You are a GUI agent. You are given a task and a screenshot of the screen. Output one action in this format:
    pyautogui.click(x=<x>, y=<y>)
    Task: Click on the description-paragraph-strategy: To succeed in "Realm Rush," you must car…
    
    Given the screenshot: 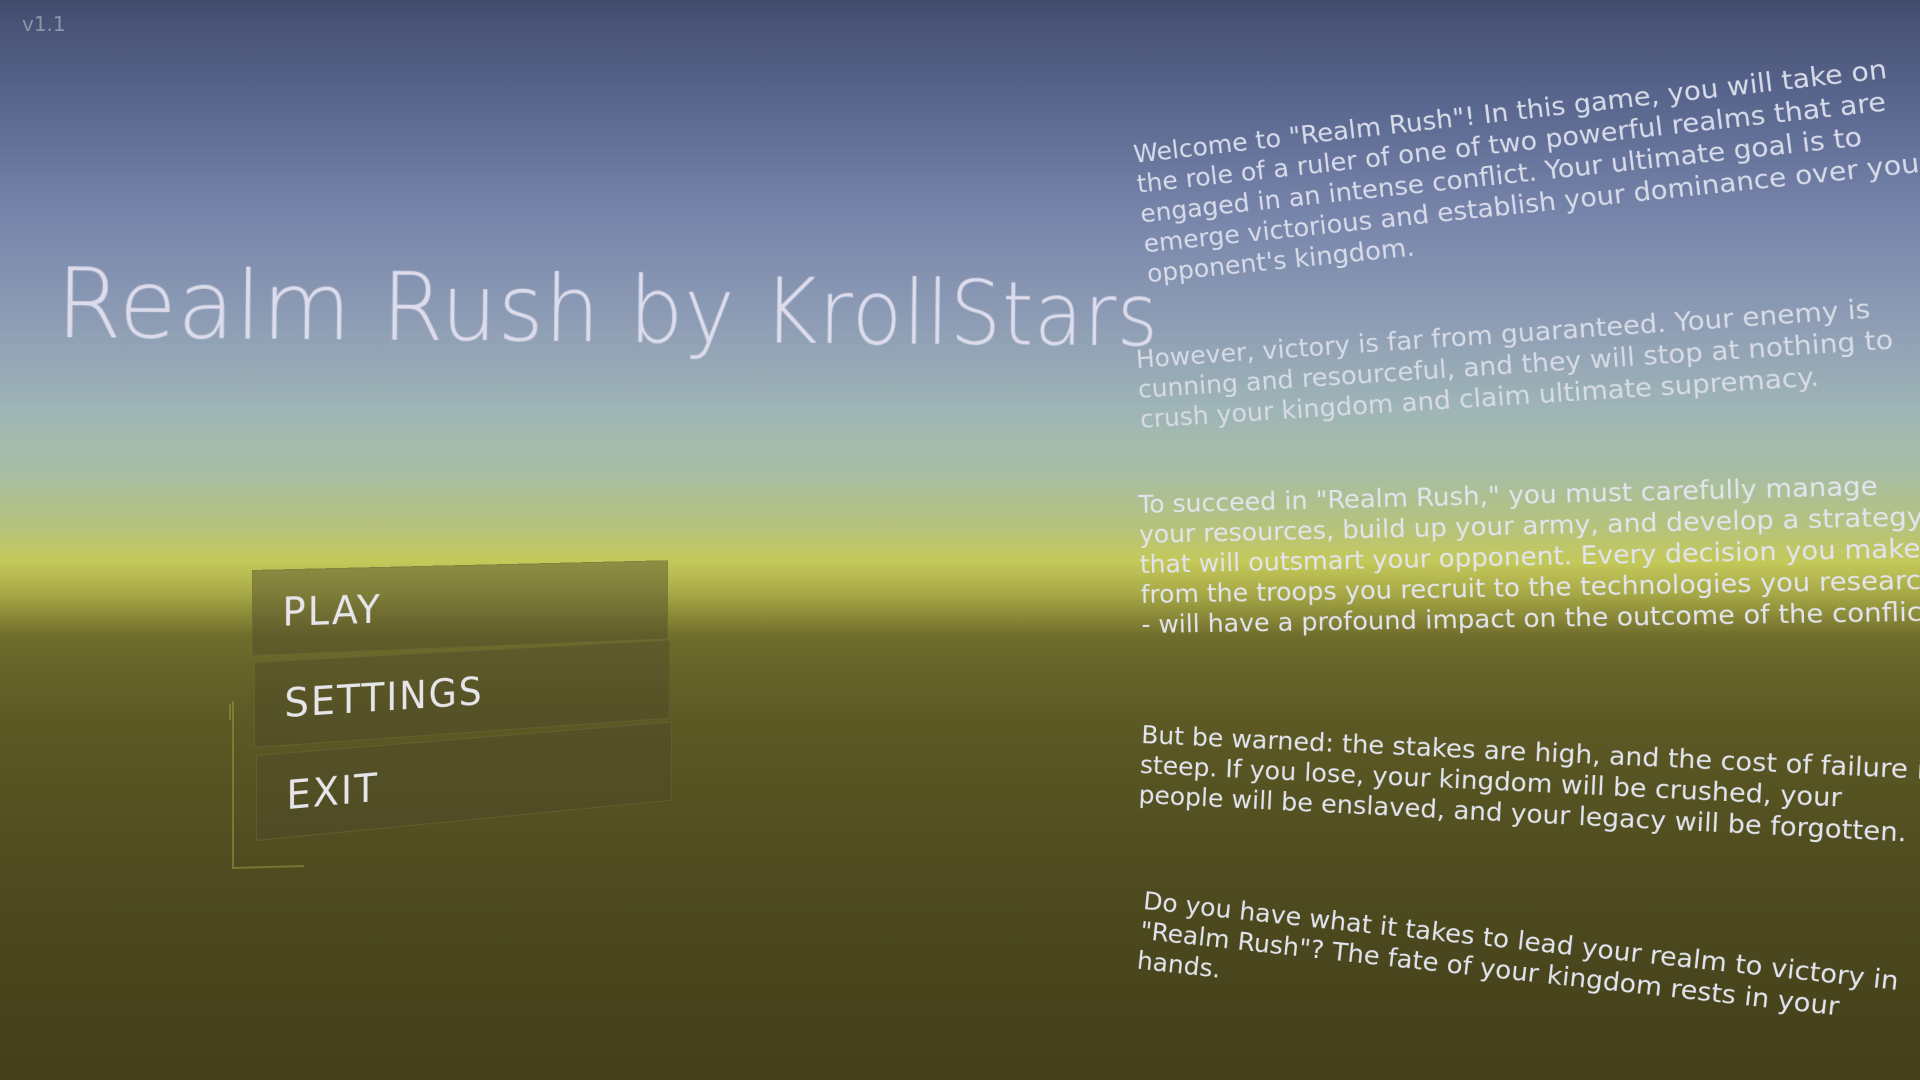 What is the action you would take?
    pyautogui.click(x=1529, y=554)
    